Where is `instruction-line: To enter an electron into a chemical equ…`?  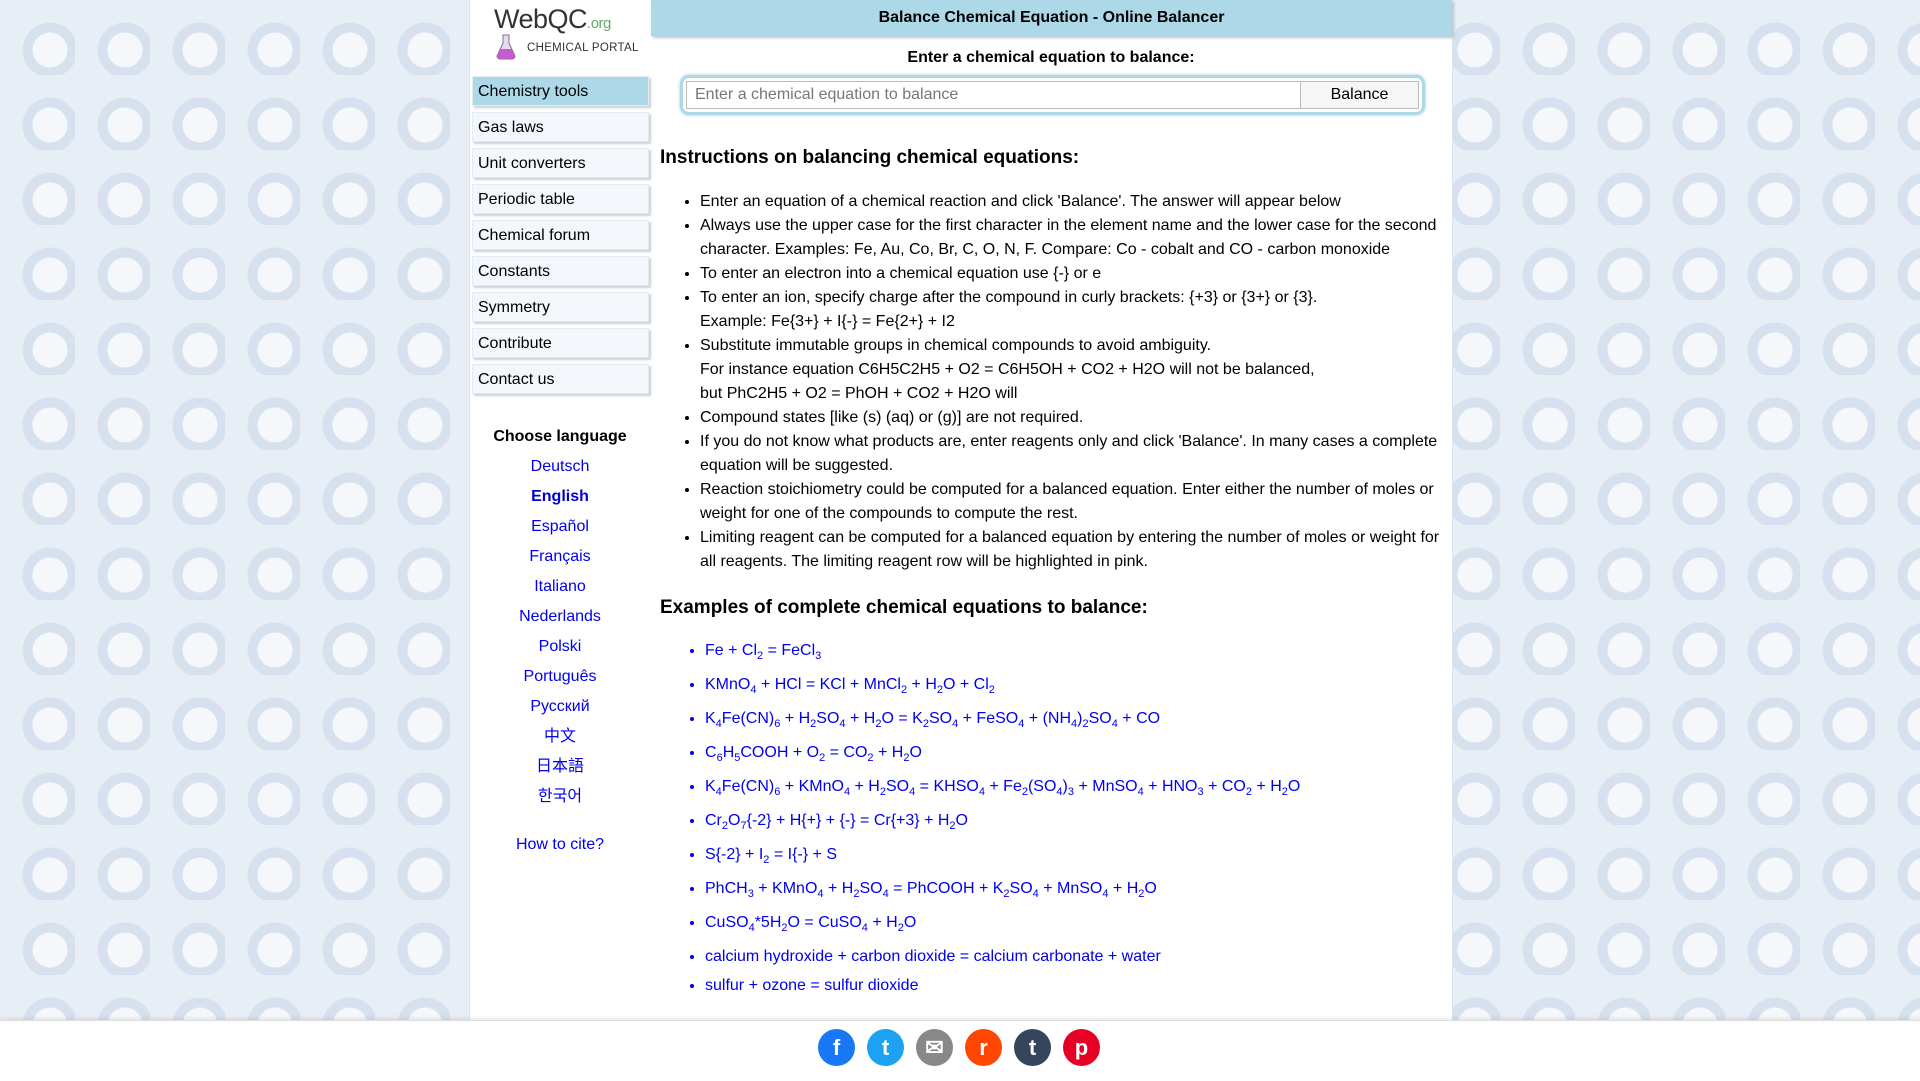 instruction-line: To enter an electron into a chemical equ… is located at coordinates (901, 273).